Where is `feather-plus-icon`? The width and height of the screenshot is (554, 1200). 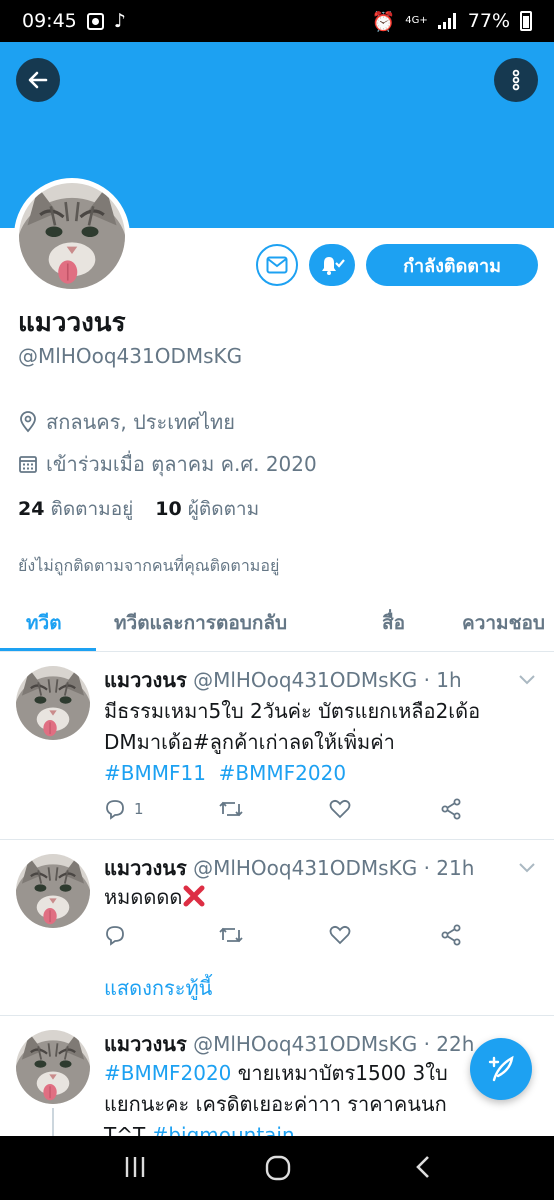 feather-plus-icon is located at coordinates (501, 1068).